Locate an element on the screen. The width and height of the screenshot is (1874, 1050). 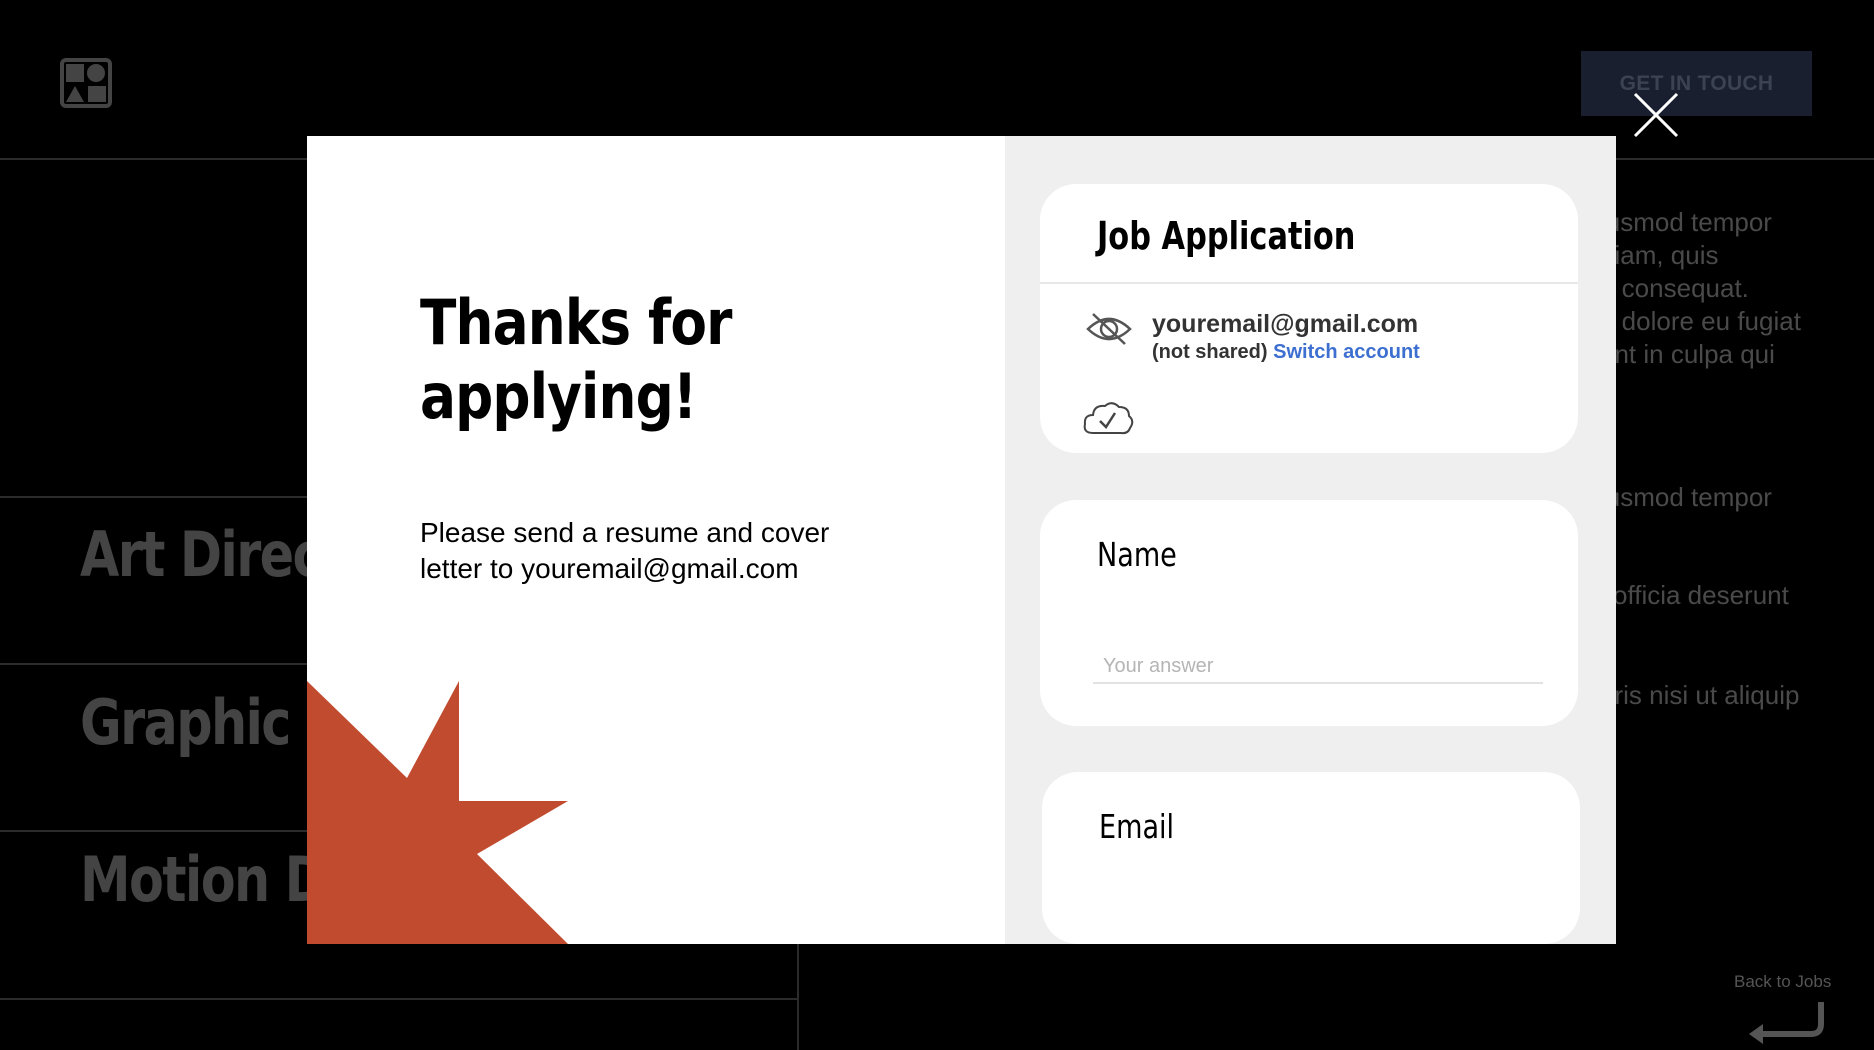
description-text: n dolore eu fugiat is located at coordinates (1700, 321).